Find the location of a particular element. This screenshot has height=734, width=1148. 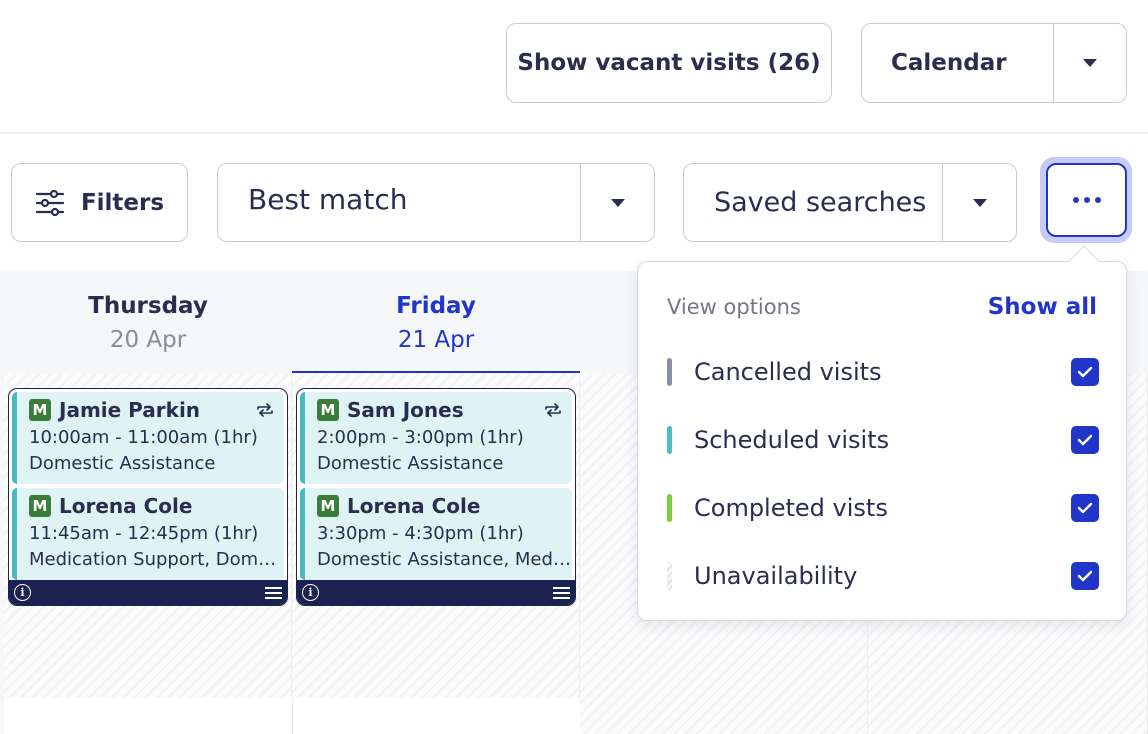

view-option-completed: Completed vists is located at coordinates (883, 508).